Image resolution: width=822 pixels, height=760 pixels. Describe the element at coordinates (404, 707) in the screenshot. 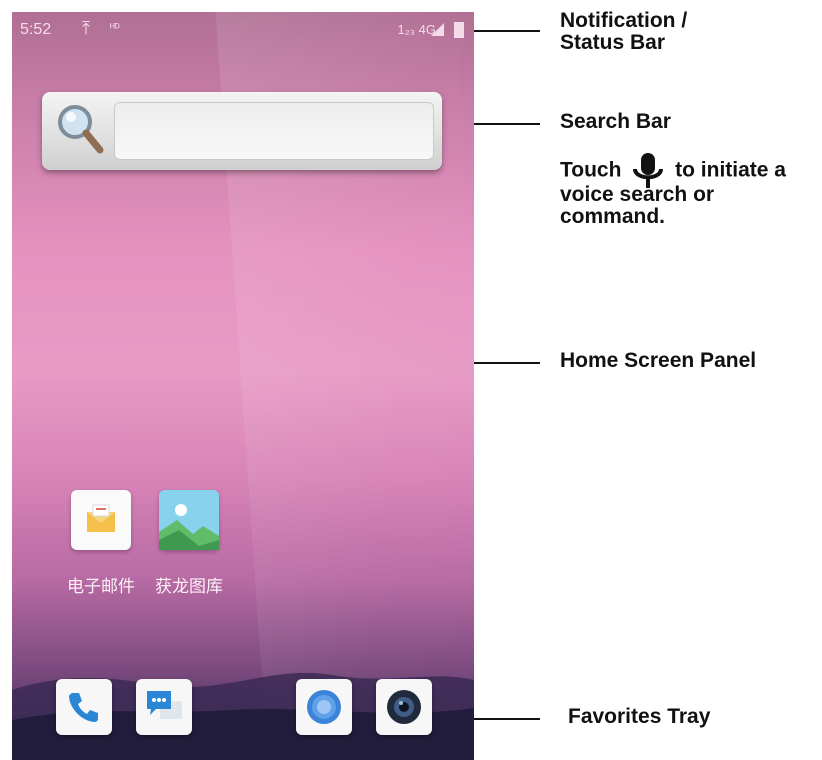

I see `camera-icon` at that location.